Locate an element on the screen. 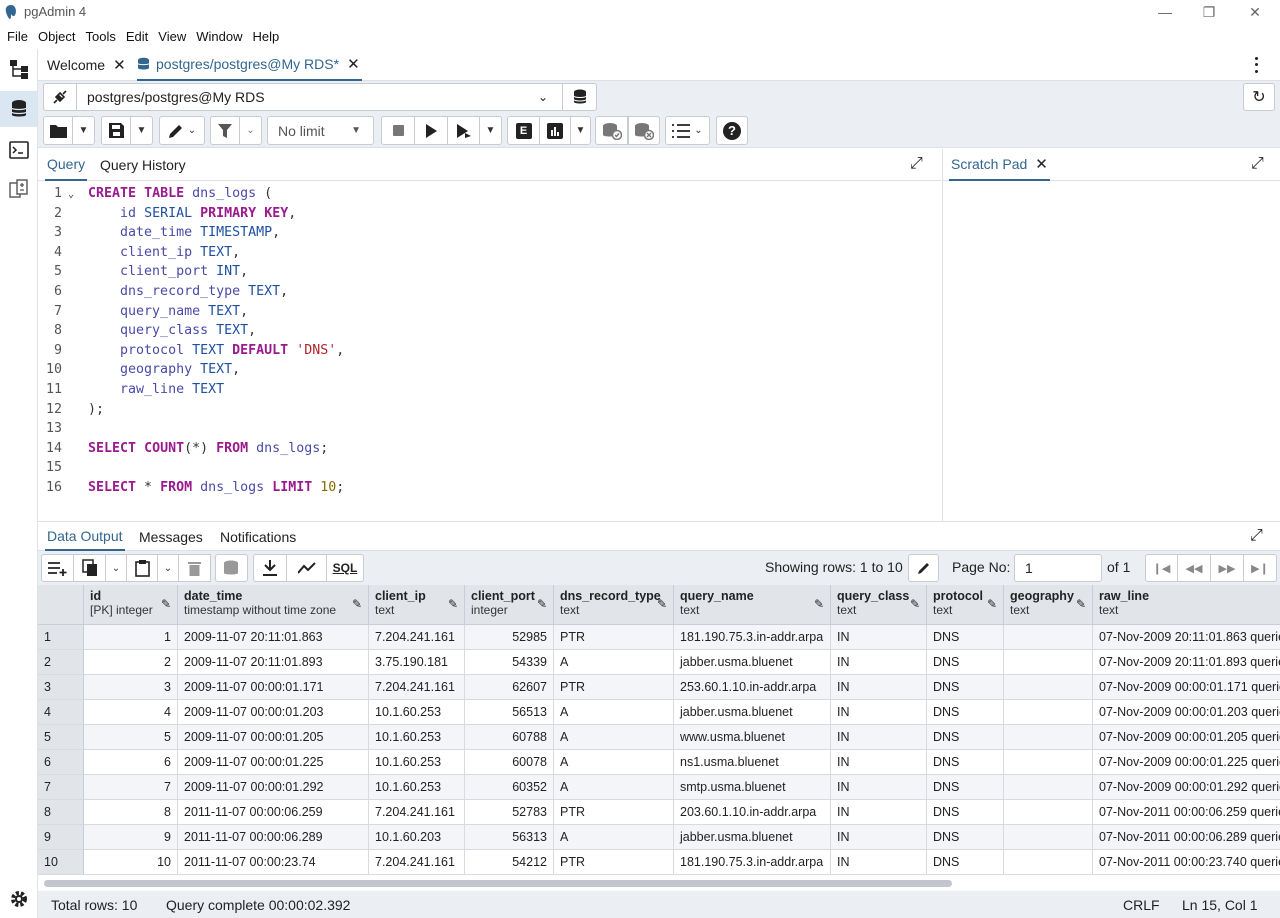  open-file-button is located at coordinates (58, 130).